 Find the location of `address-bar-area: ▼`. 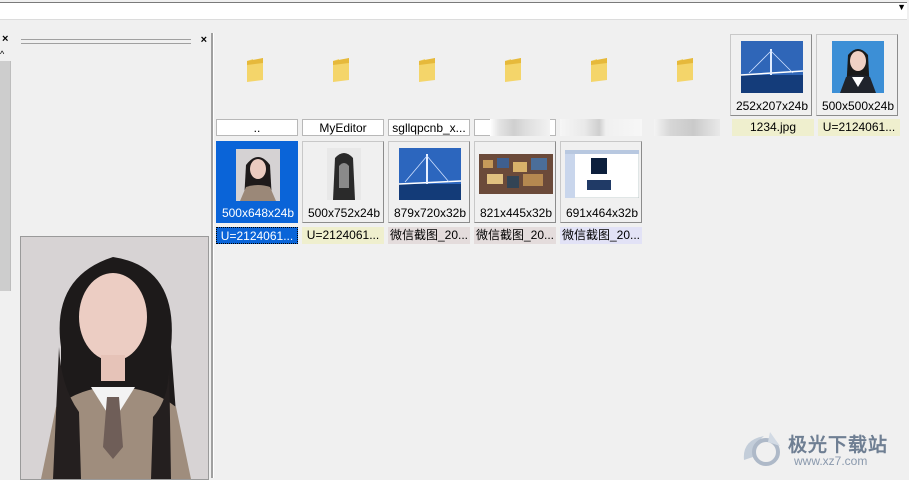

address-bar-area: ▼ is located at coordinates (454, 11).